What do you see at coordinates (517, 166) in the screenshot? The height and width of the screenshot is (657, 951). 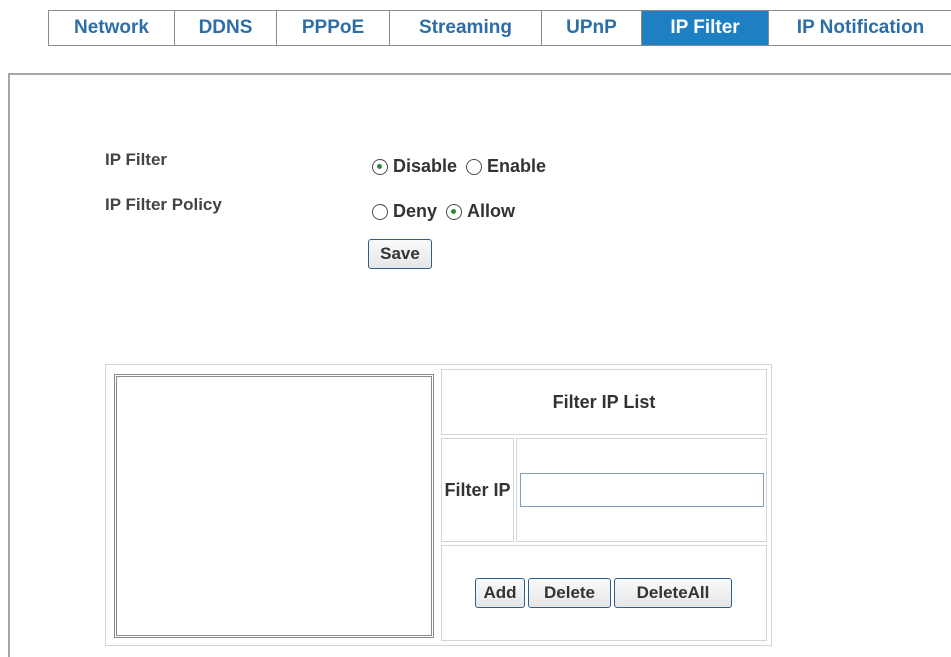 I see `ip-filter-enable-label: Enable` at bounding box center [517, 166].